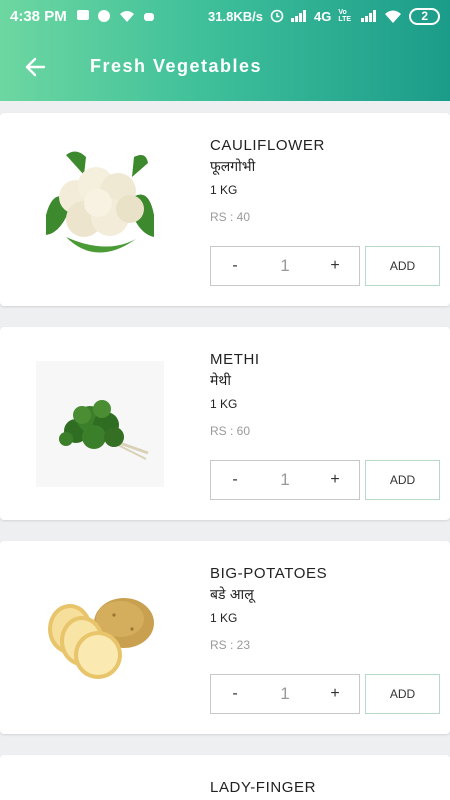  I want to click on volte-label: Vo LTE, so click(345, 16).